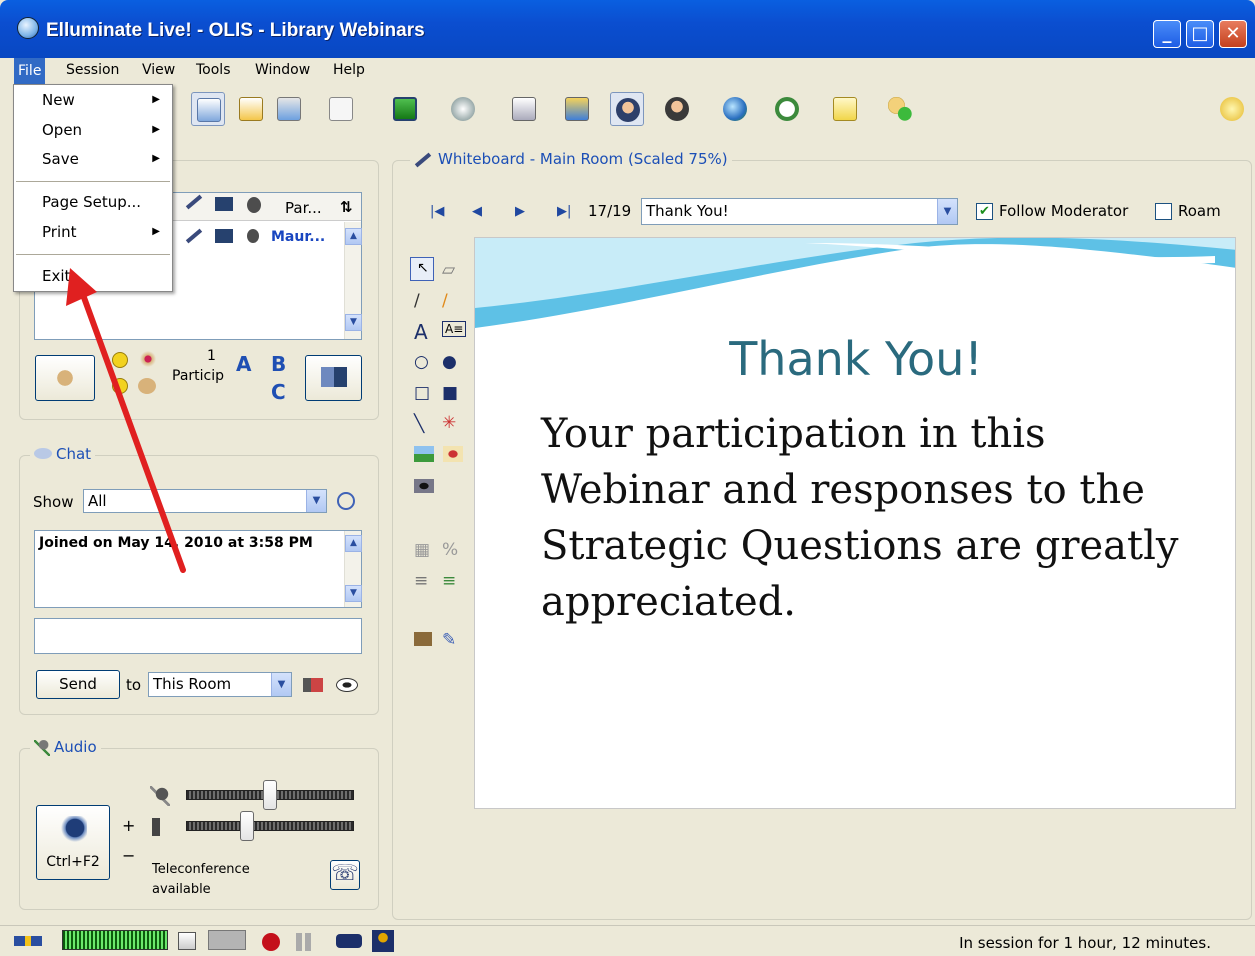  I want to click on phone-icon, so click(349, 941).